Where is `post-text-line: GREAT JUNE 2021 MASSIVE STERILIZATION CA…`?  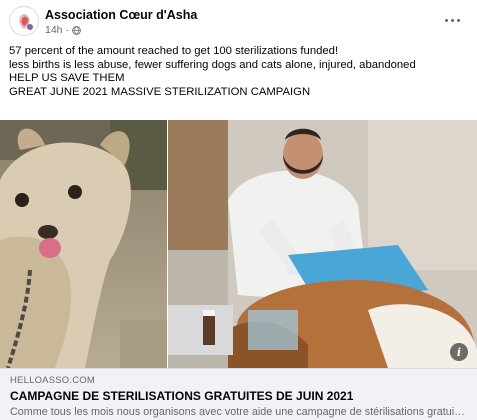
post-text-line: GREAT JUNE 2021 MASSIVE STERILIZATION CA… is located at coordinates (160, 91).